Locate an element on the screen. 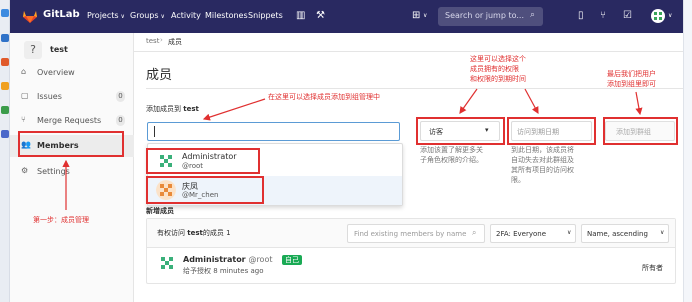 Image resolution: width=692 pixels, height=302 pixels. annotation-text-role: 这里可以选择这个 成员拥有的权限 和权限的到期时间 is located at coordinates (498, 69).